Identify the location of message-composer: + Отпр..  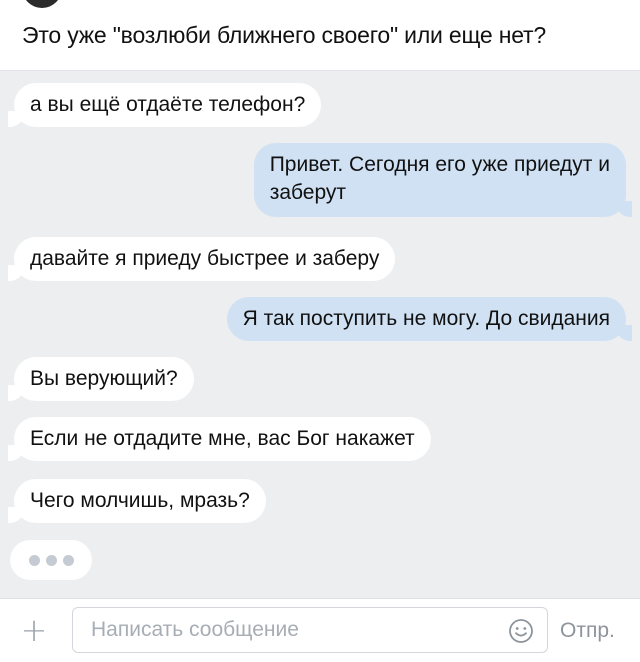
(320, 630).